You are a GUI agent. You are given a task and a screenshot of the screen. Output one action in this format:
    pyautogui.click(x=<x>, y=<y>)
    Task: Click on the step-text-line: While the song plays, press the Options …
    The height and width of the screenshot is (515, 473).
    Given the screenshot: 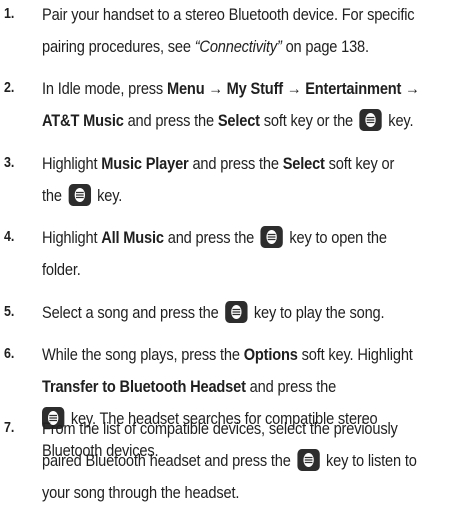 What is the action you would take?
    pyautogui.click(x=227, y=354)
    